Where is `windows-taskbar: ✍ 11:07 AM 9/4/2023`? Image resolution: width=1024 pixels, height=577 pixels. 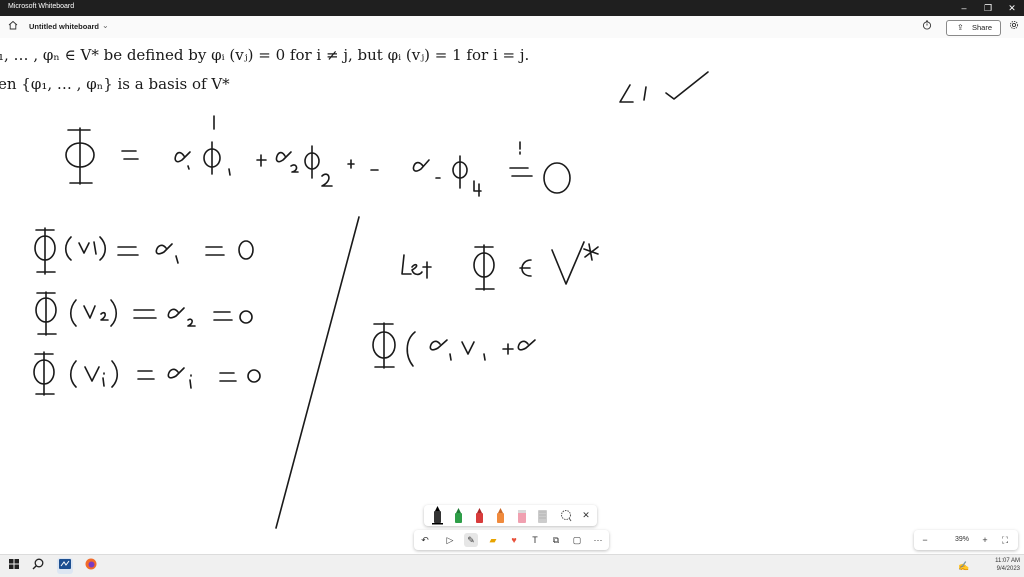 windows-taskbar: ✍ 11:07 AM 9/4/2023 is located at coordinates (512, 565).